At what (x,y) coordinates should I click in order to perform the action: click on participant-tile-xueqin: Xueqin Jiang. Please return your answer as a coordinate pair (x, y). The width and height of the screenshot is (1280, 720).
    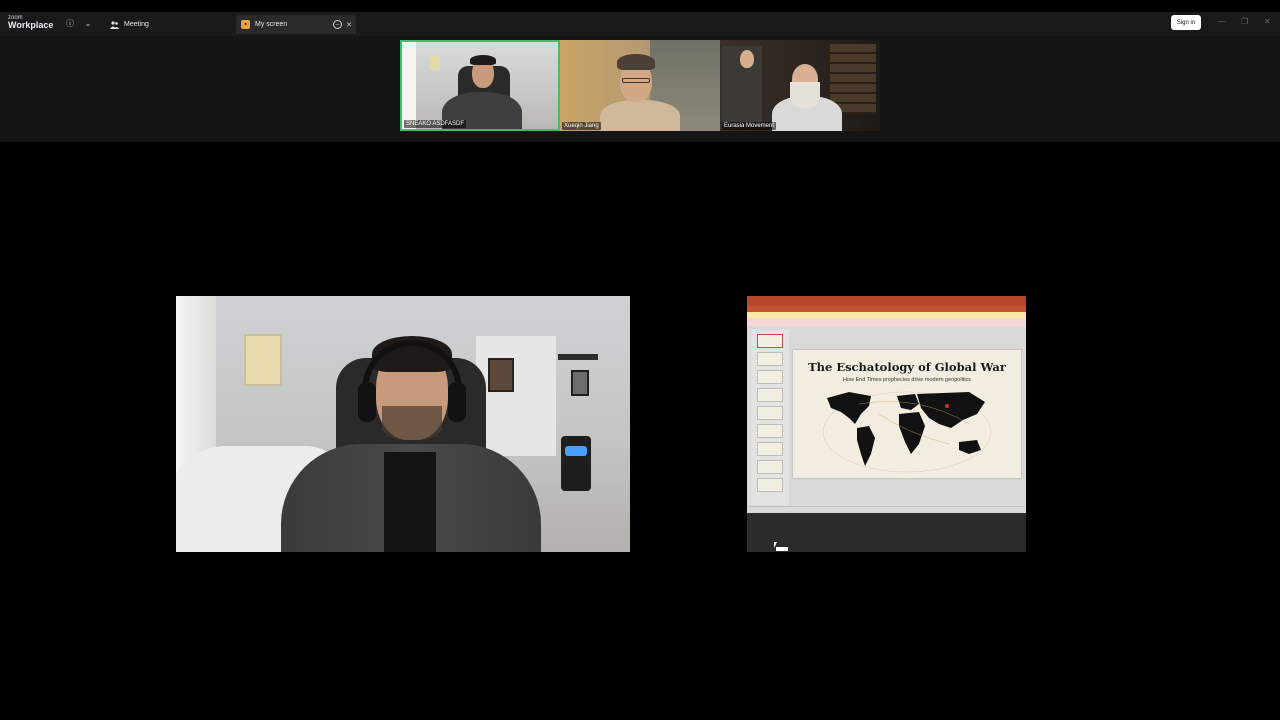
    Looking at the image, I should click on (640, 85).